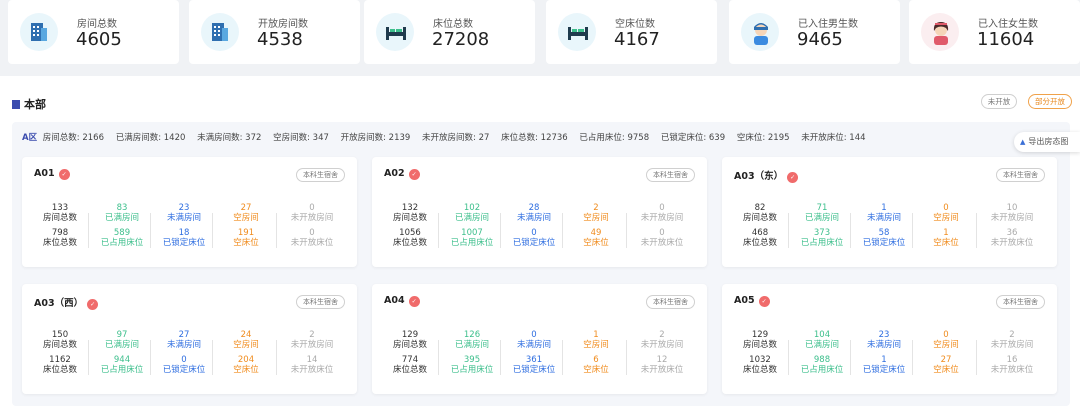  Describe the element at coordinates (52, 174) in the screenshot. I see `building-name: A01 ✓` at that location.